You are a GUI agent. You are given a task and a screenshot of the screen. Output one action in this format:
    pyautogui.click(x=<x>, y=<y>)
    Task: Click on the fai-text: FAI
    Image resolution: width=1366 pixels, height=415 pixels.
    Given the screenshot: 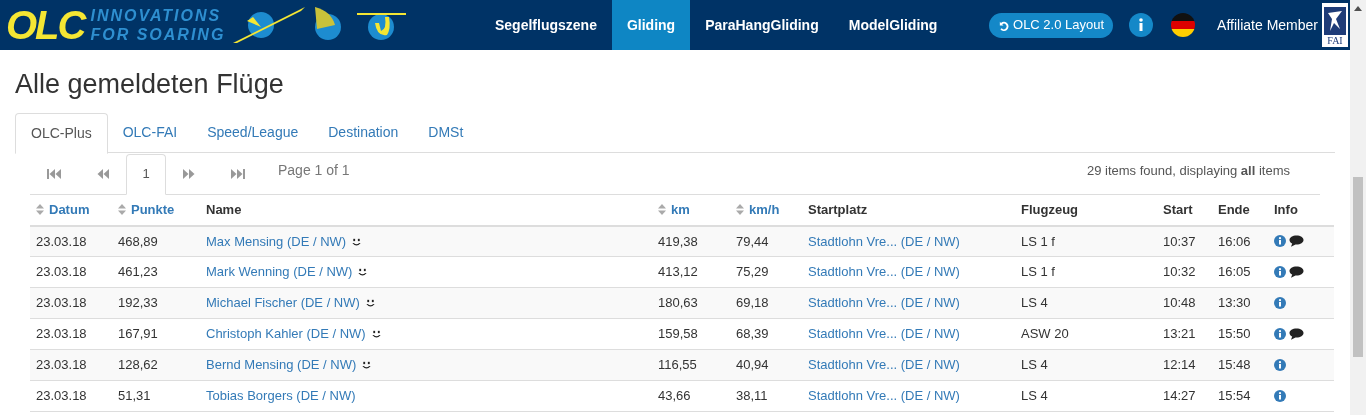 What is the action you would take?
    pyautogui.click(x=1335, y=41)
    